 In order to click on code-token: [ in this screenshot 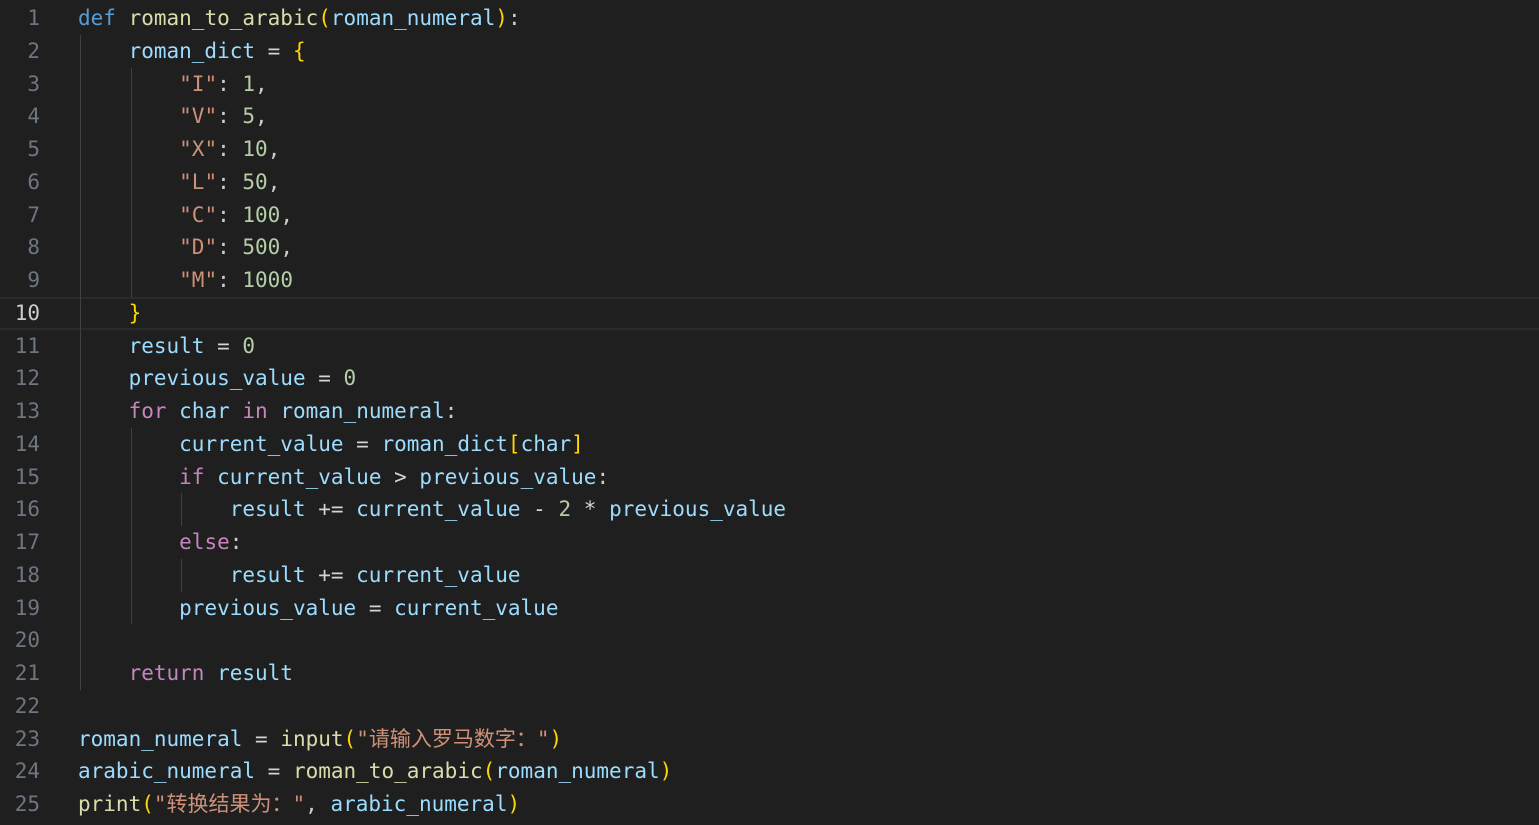, I will do `click(514, 443)`.